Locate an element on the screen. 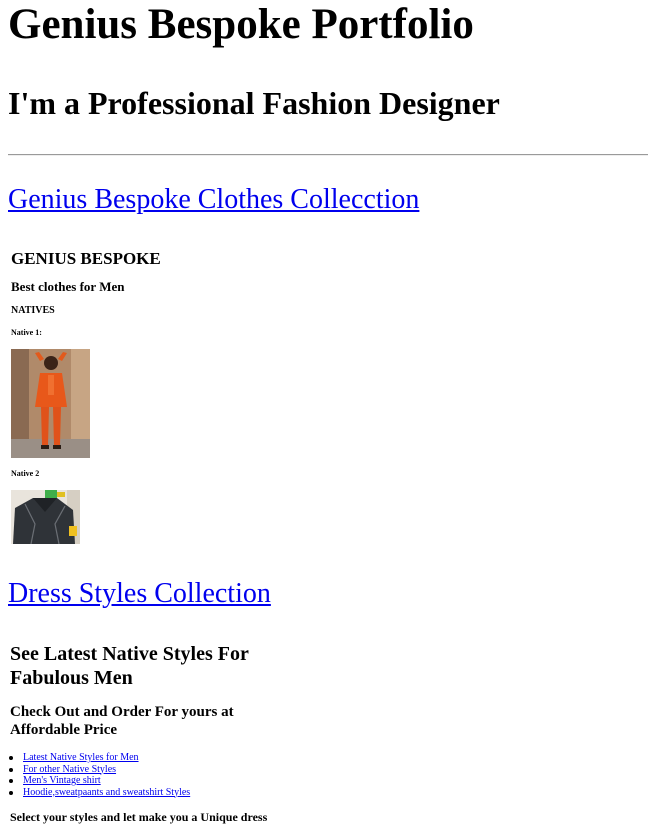 The height and width of the screenshot is (837, 649). list-item: Men's Vintage shirt is located at coordinates (99, 781).